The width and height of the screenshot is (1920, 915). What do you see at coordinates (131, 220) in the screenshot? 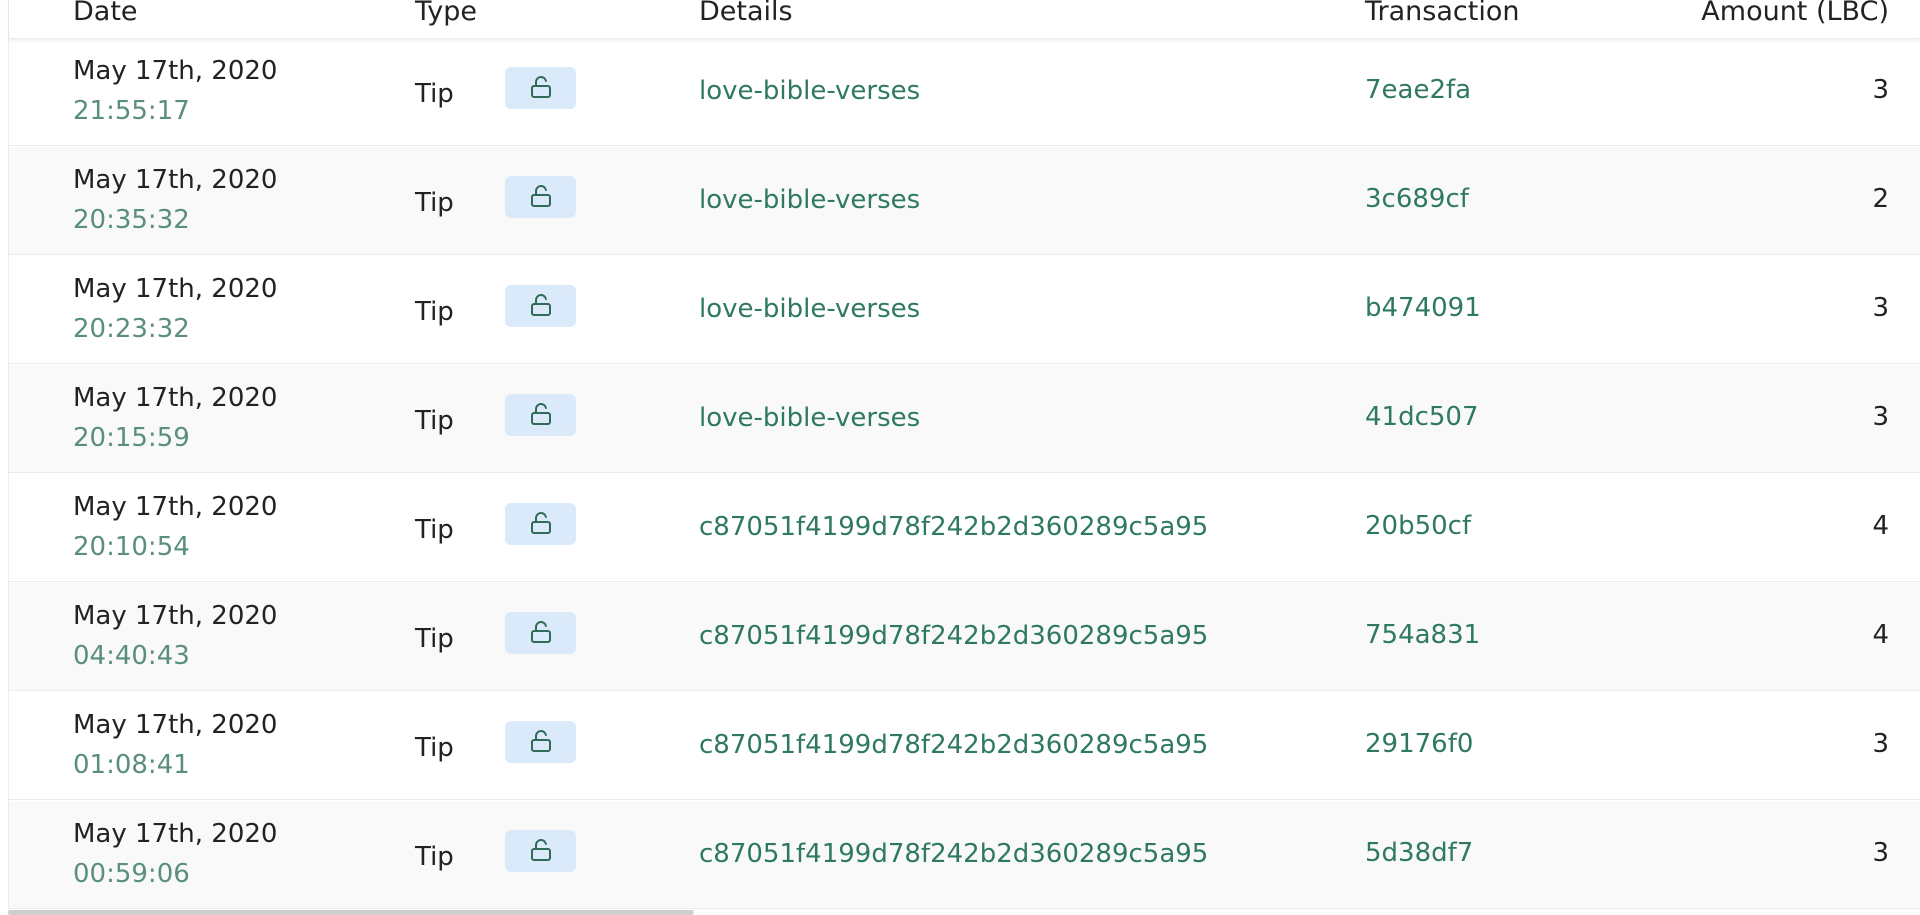
I see `row-time: 20:35:32` at bounding box center [131, 220].